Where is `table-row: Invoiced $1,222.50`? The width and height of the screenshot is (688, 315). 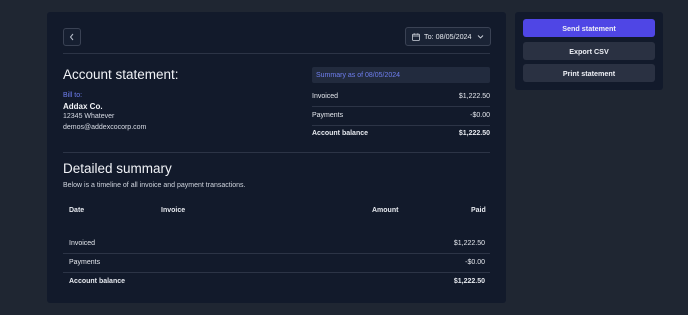 table-row: Invoiced $1,222.50 is located at coordinates (277, 243).